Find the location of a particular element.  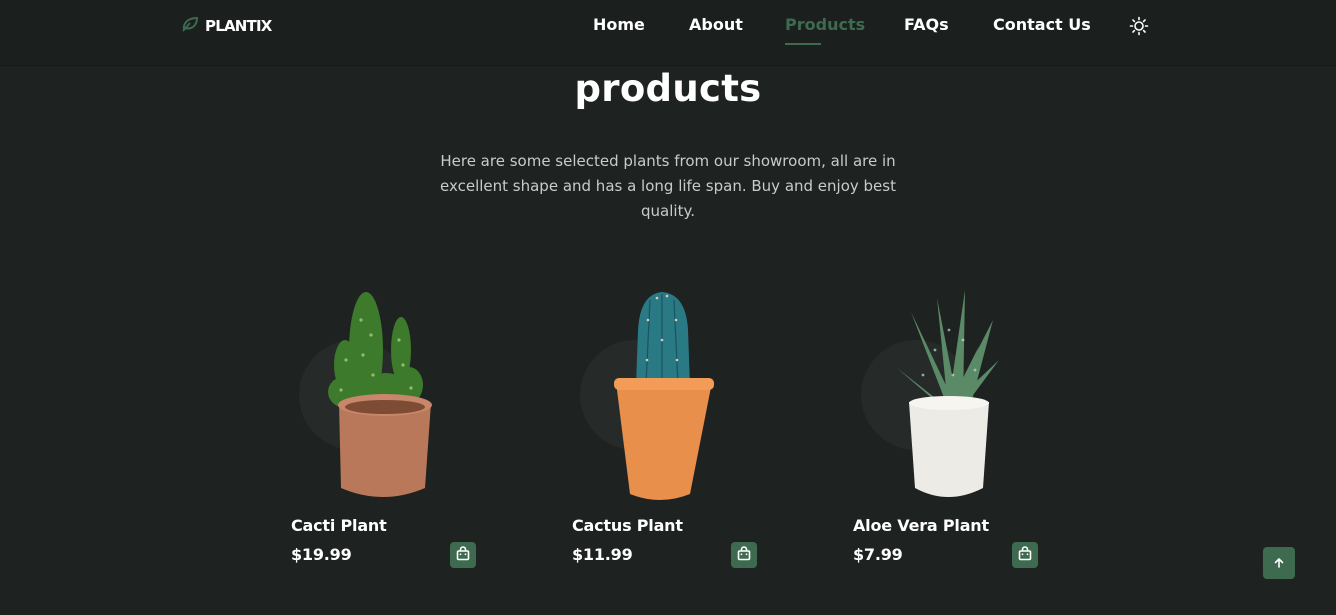

nav-about: About is located at coordinates (716, 24).